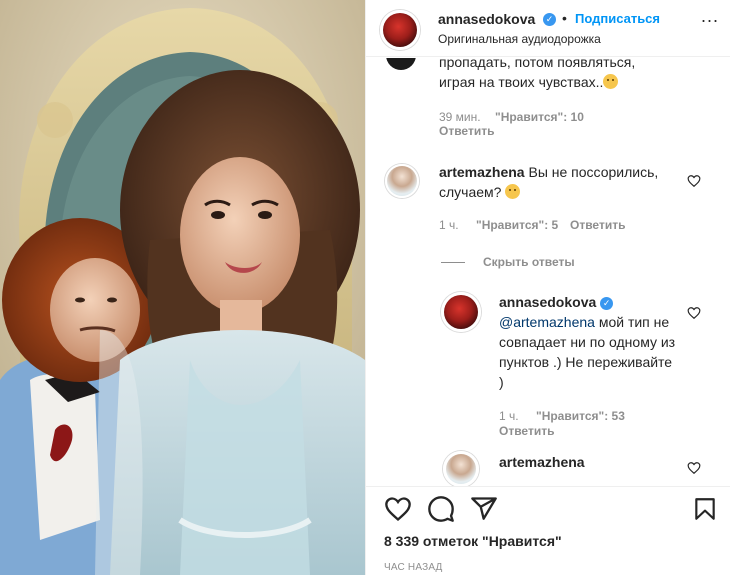 Image resolution: width=730 pixels, height=575 pixels. Describe the element at coordinates (398, 509) in the screenshot. I see `heart-icon` at that location.